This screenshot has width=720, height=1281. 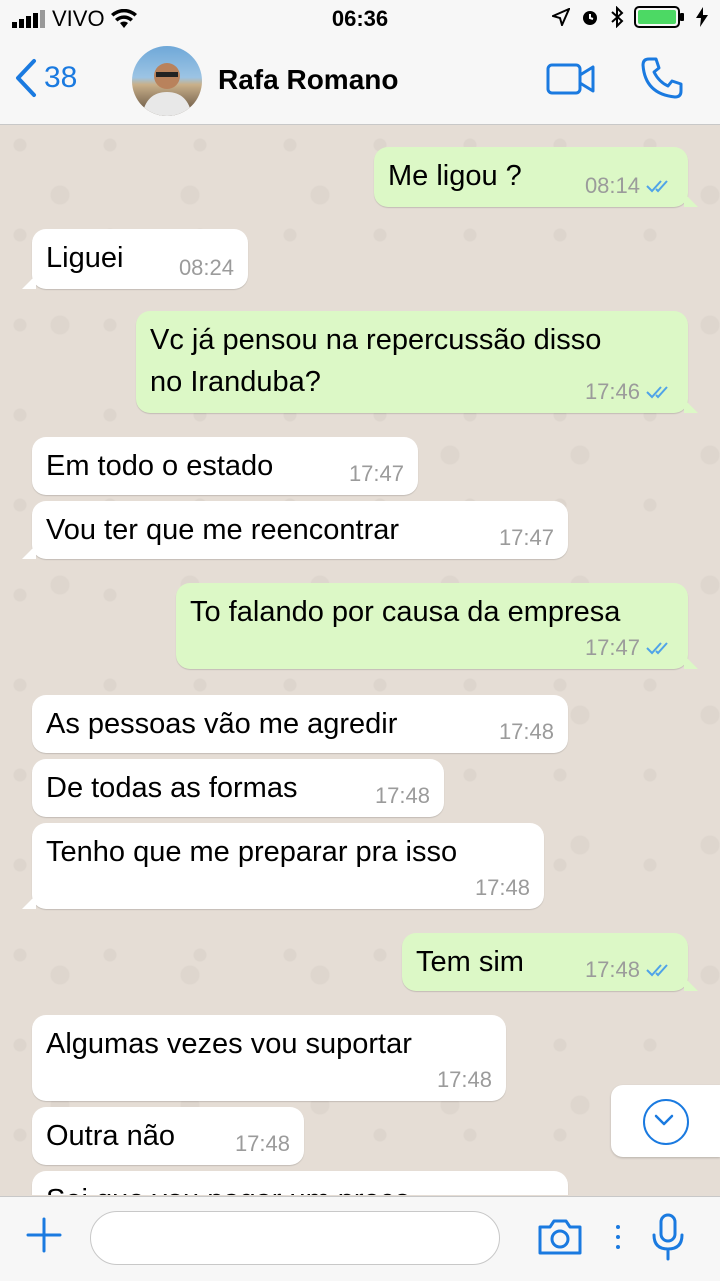 What do you see at coordinates (360, 20) in the screenshot?
I see `status-bar: VIVO 06:36` at bounding box center [360, 20].